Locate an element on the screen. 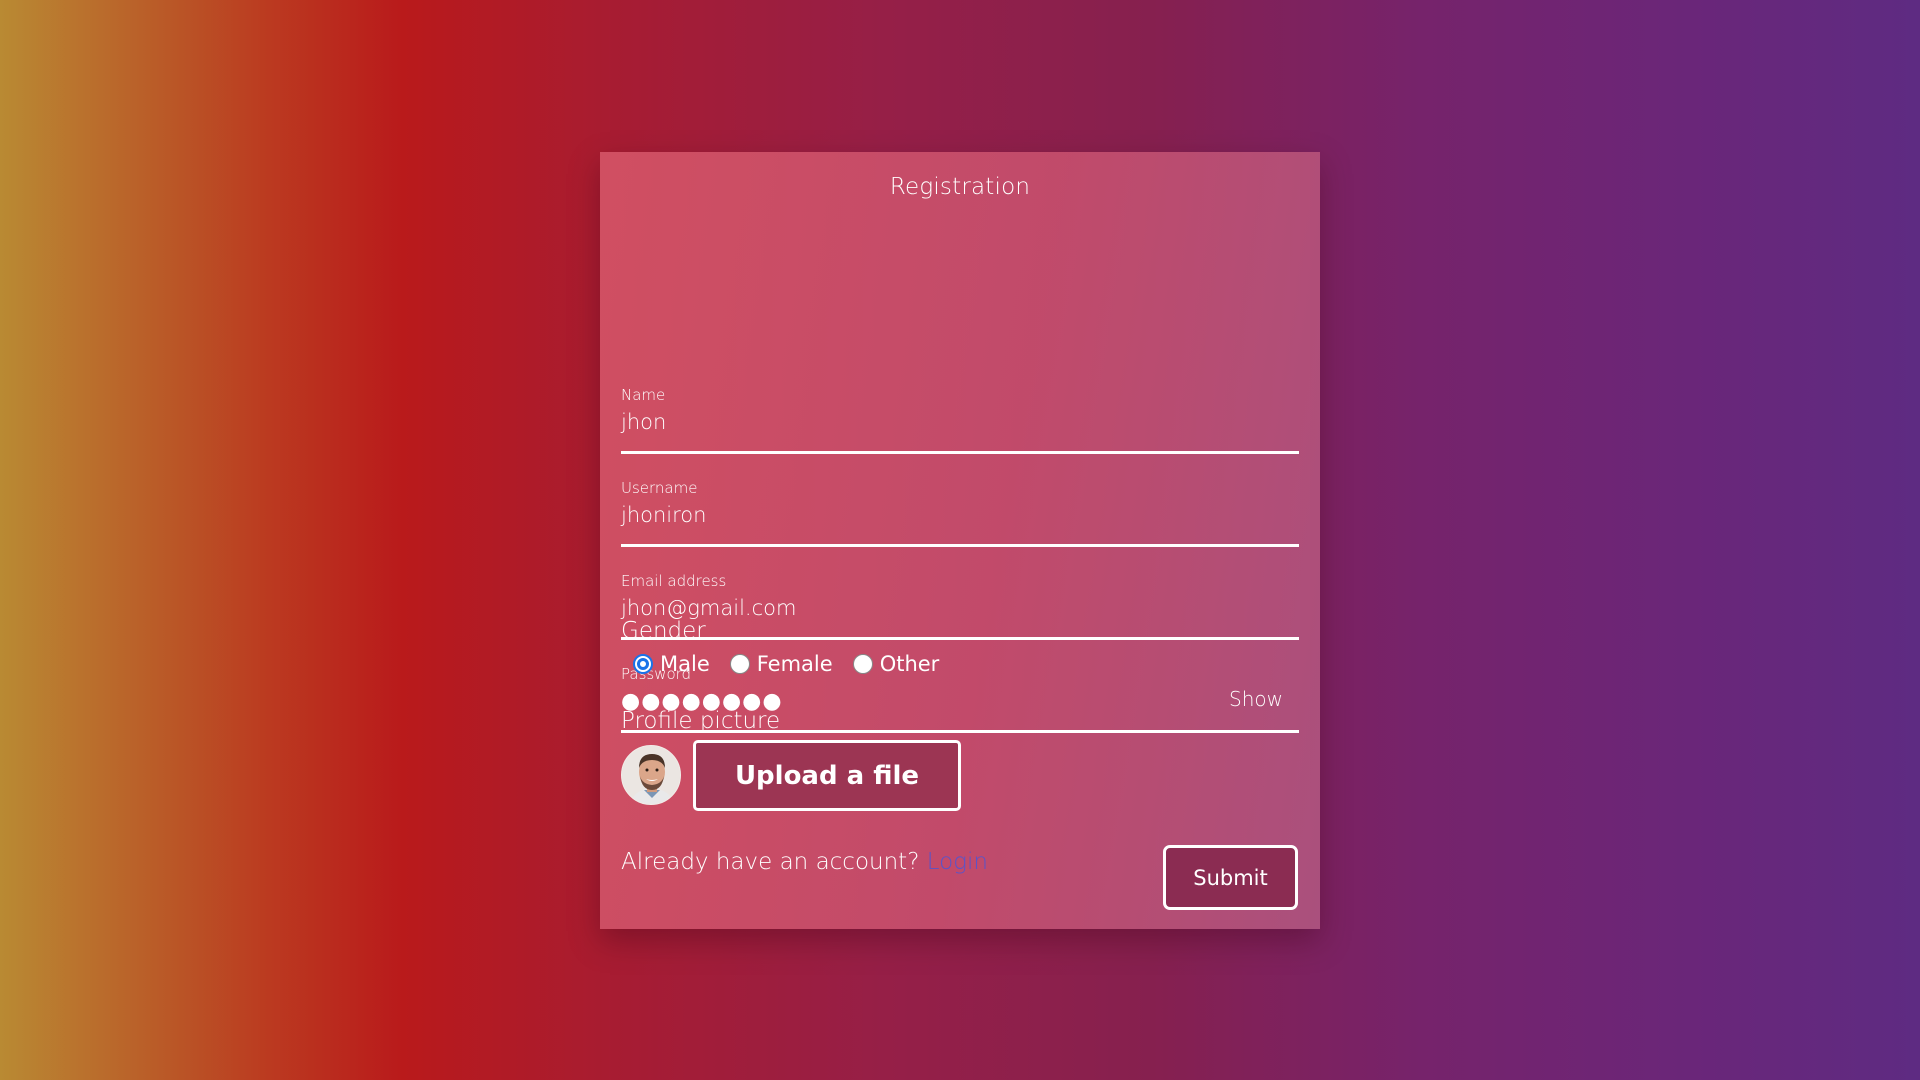 The height and width of the screenshot is (1080, 1920). submit-button: Submit is located at coordinates (1230, 877).